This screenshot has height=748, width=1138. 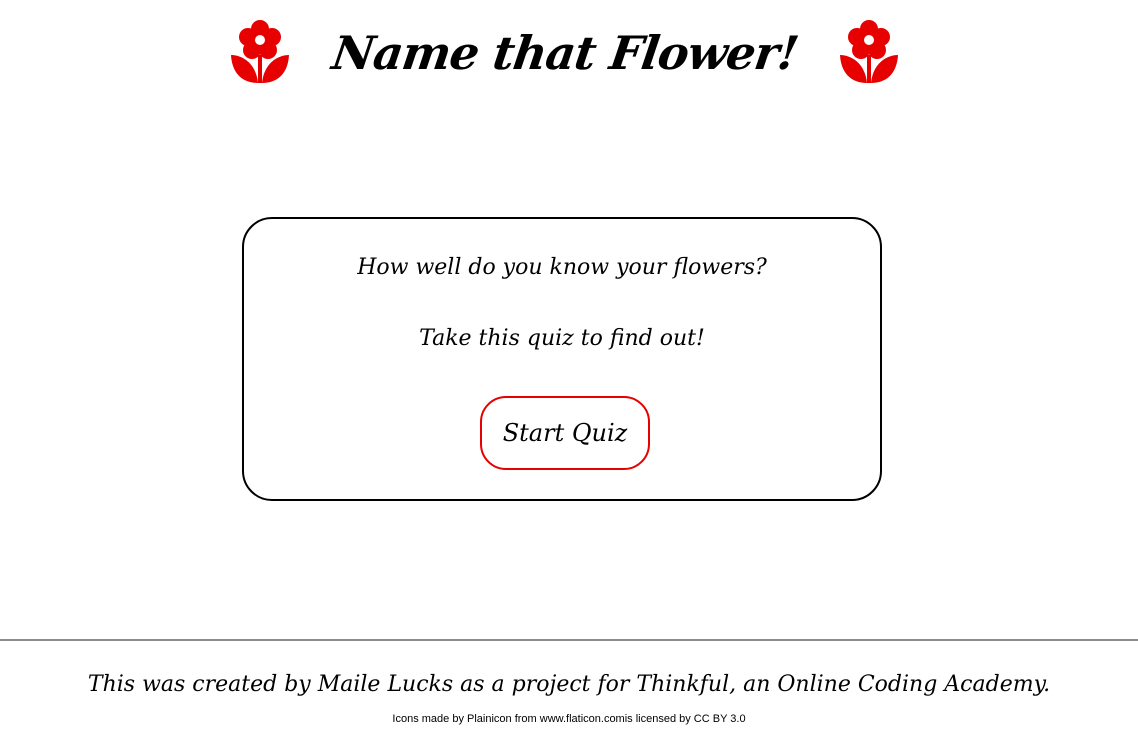 I want to click on footer-divider, so click(x=569, y=640).